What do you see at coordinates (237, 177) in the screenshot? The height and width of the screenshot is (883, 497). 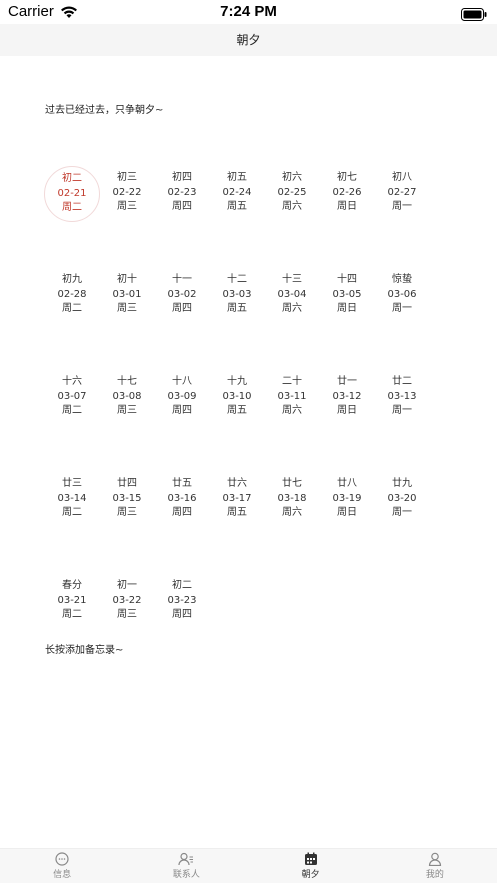 I see `day-lunar: 初五` at bounding box center [237, 177].